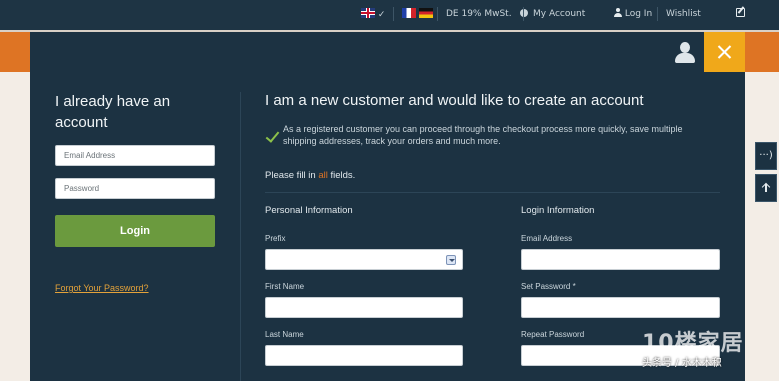 Image resolution: width=779 pixels, height=381 pixels. Describe the element at coordinates (285, 286) in the screenshot. I see `first-name-label: First Name` at that location.